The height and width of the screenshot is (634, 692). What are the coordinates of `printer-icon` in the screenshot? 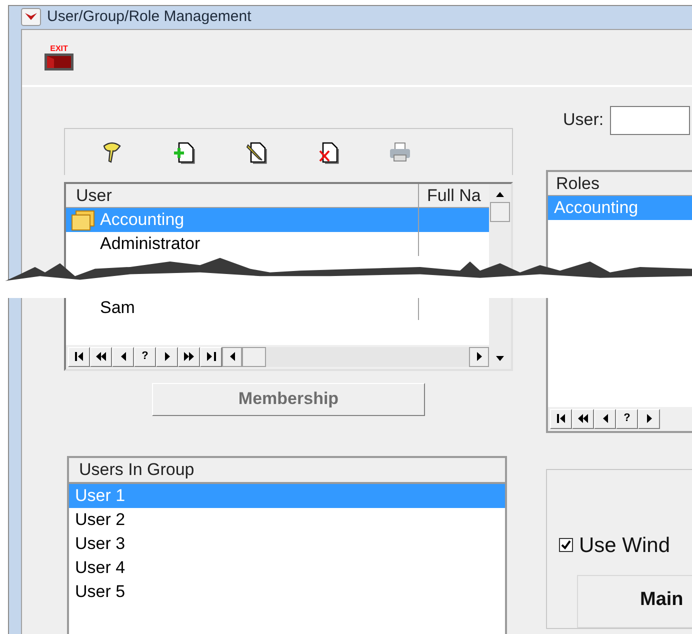 It's located at (400, 152).